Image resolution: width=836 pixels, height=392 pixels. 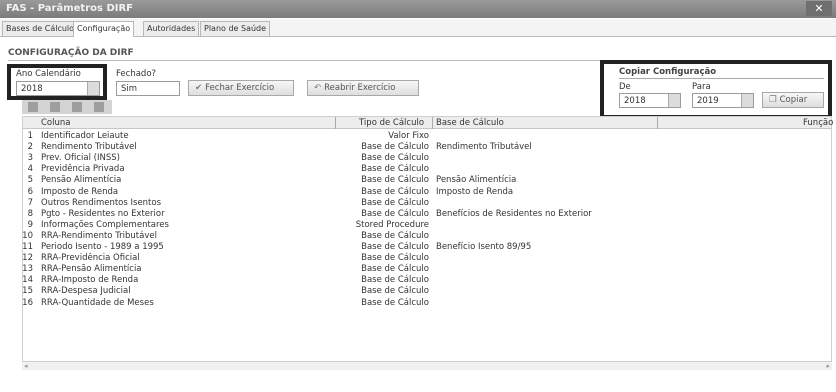 I want to click on tab-autoridades: Autoridades, so click(x=171, y=28).